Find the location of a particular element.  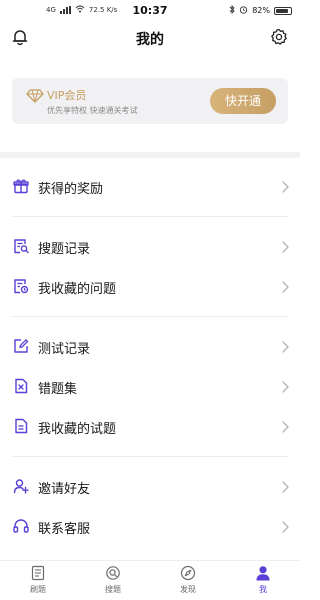

menu-label: 测试记录 is located at coordinates (64, 349).